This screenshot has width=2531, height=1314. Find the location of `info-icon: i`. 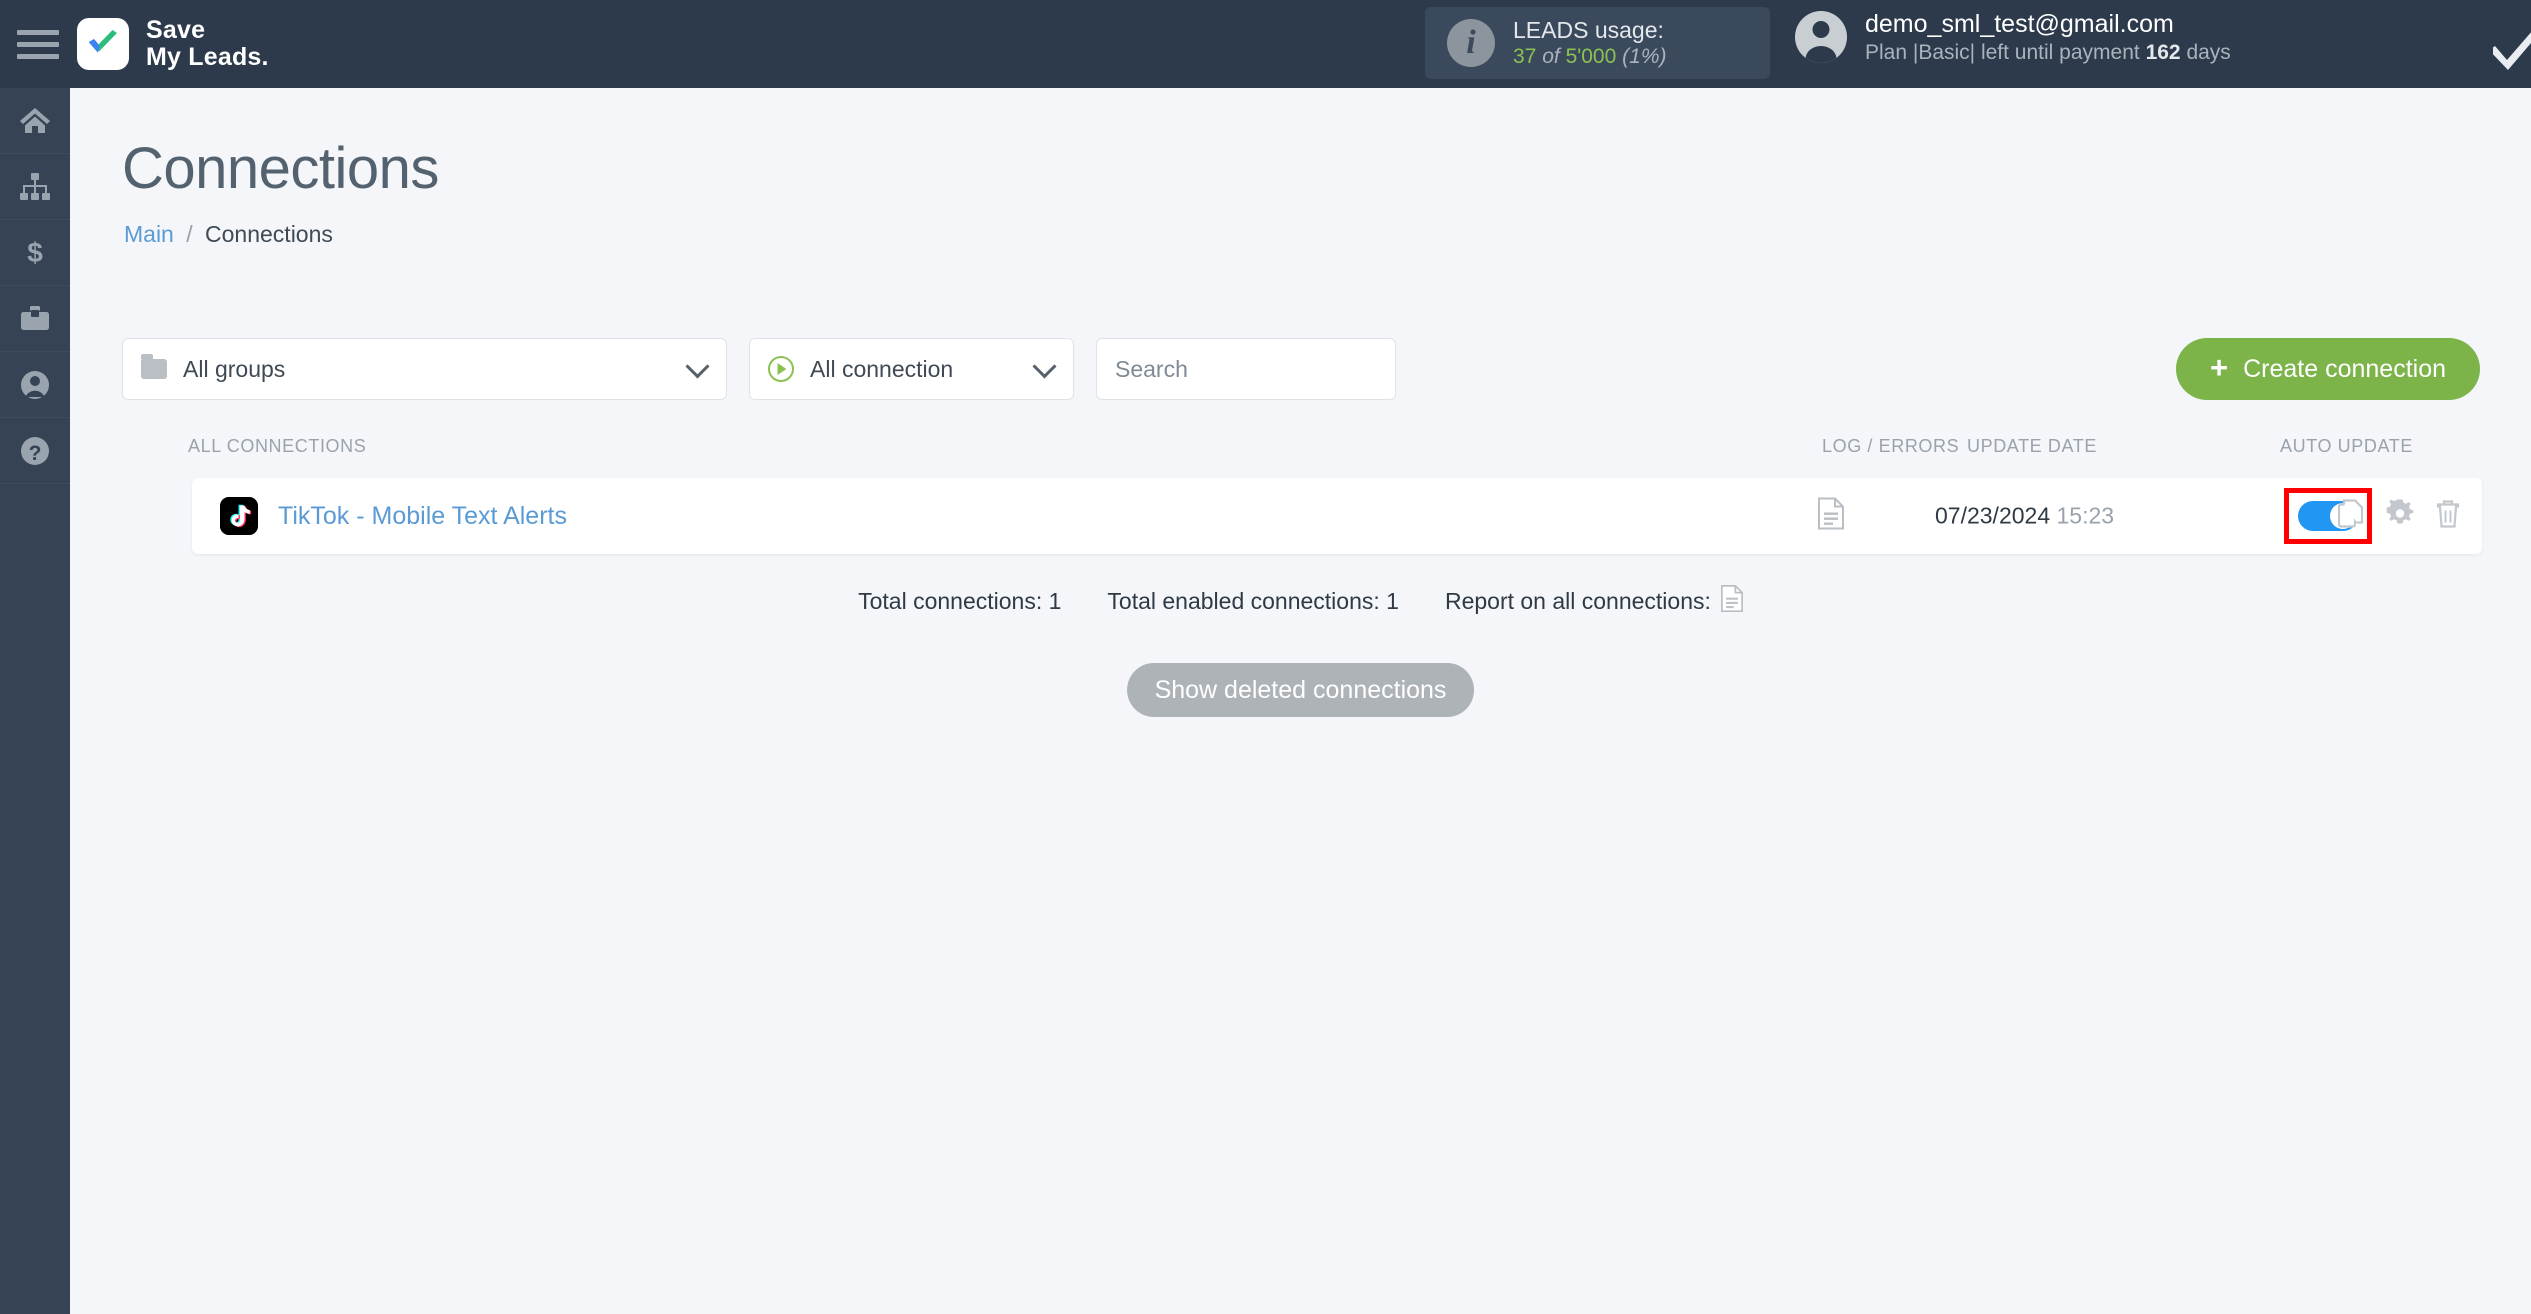

info-icon: i is located at coordinates (1471, 43).